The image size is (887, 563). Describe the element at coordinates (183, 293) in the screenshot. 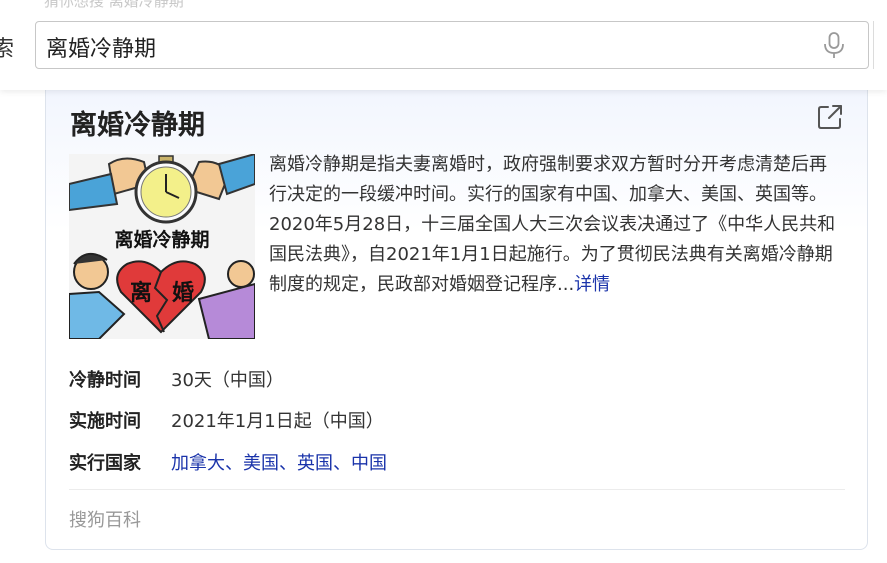

I see `image-word-hun: 婚` at that location.